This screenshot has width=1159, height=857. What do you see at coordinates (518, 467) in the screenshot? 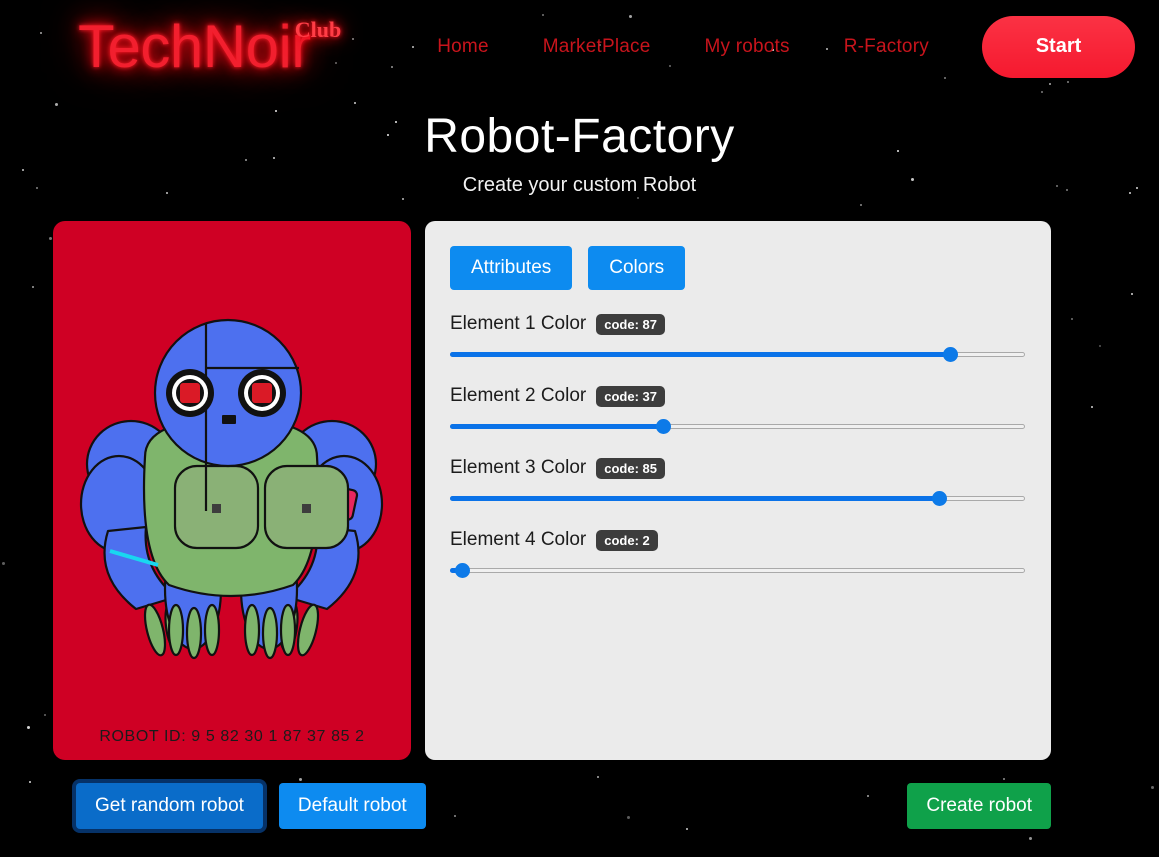
I see `slider-label: Element 3 Color` at bounding box center [518, 467].